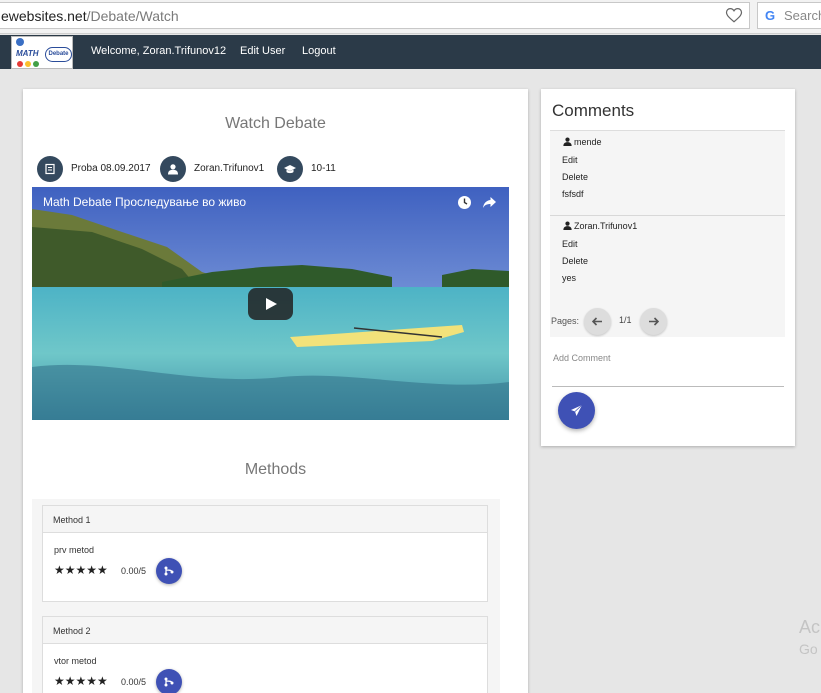 This screenshot has width=821, height=693. I want to click on previous-page-button, so click(597, 321).